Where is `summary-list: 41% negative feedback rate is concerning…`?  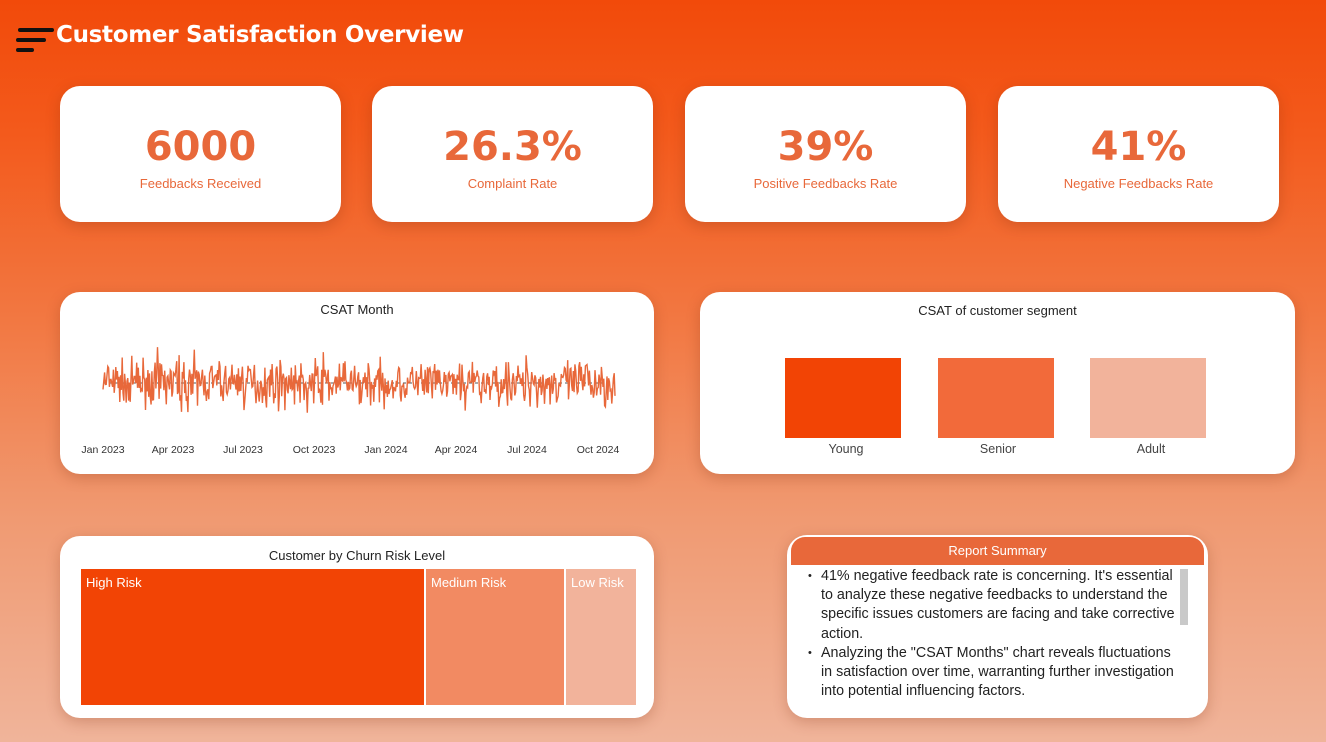 summary-list: 41% negative feedback rate is concerning… is located at coordinates (995, 634).